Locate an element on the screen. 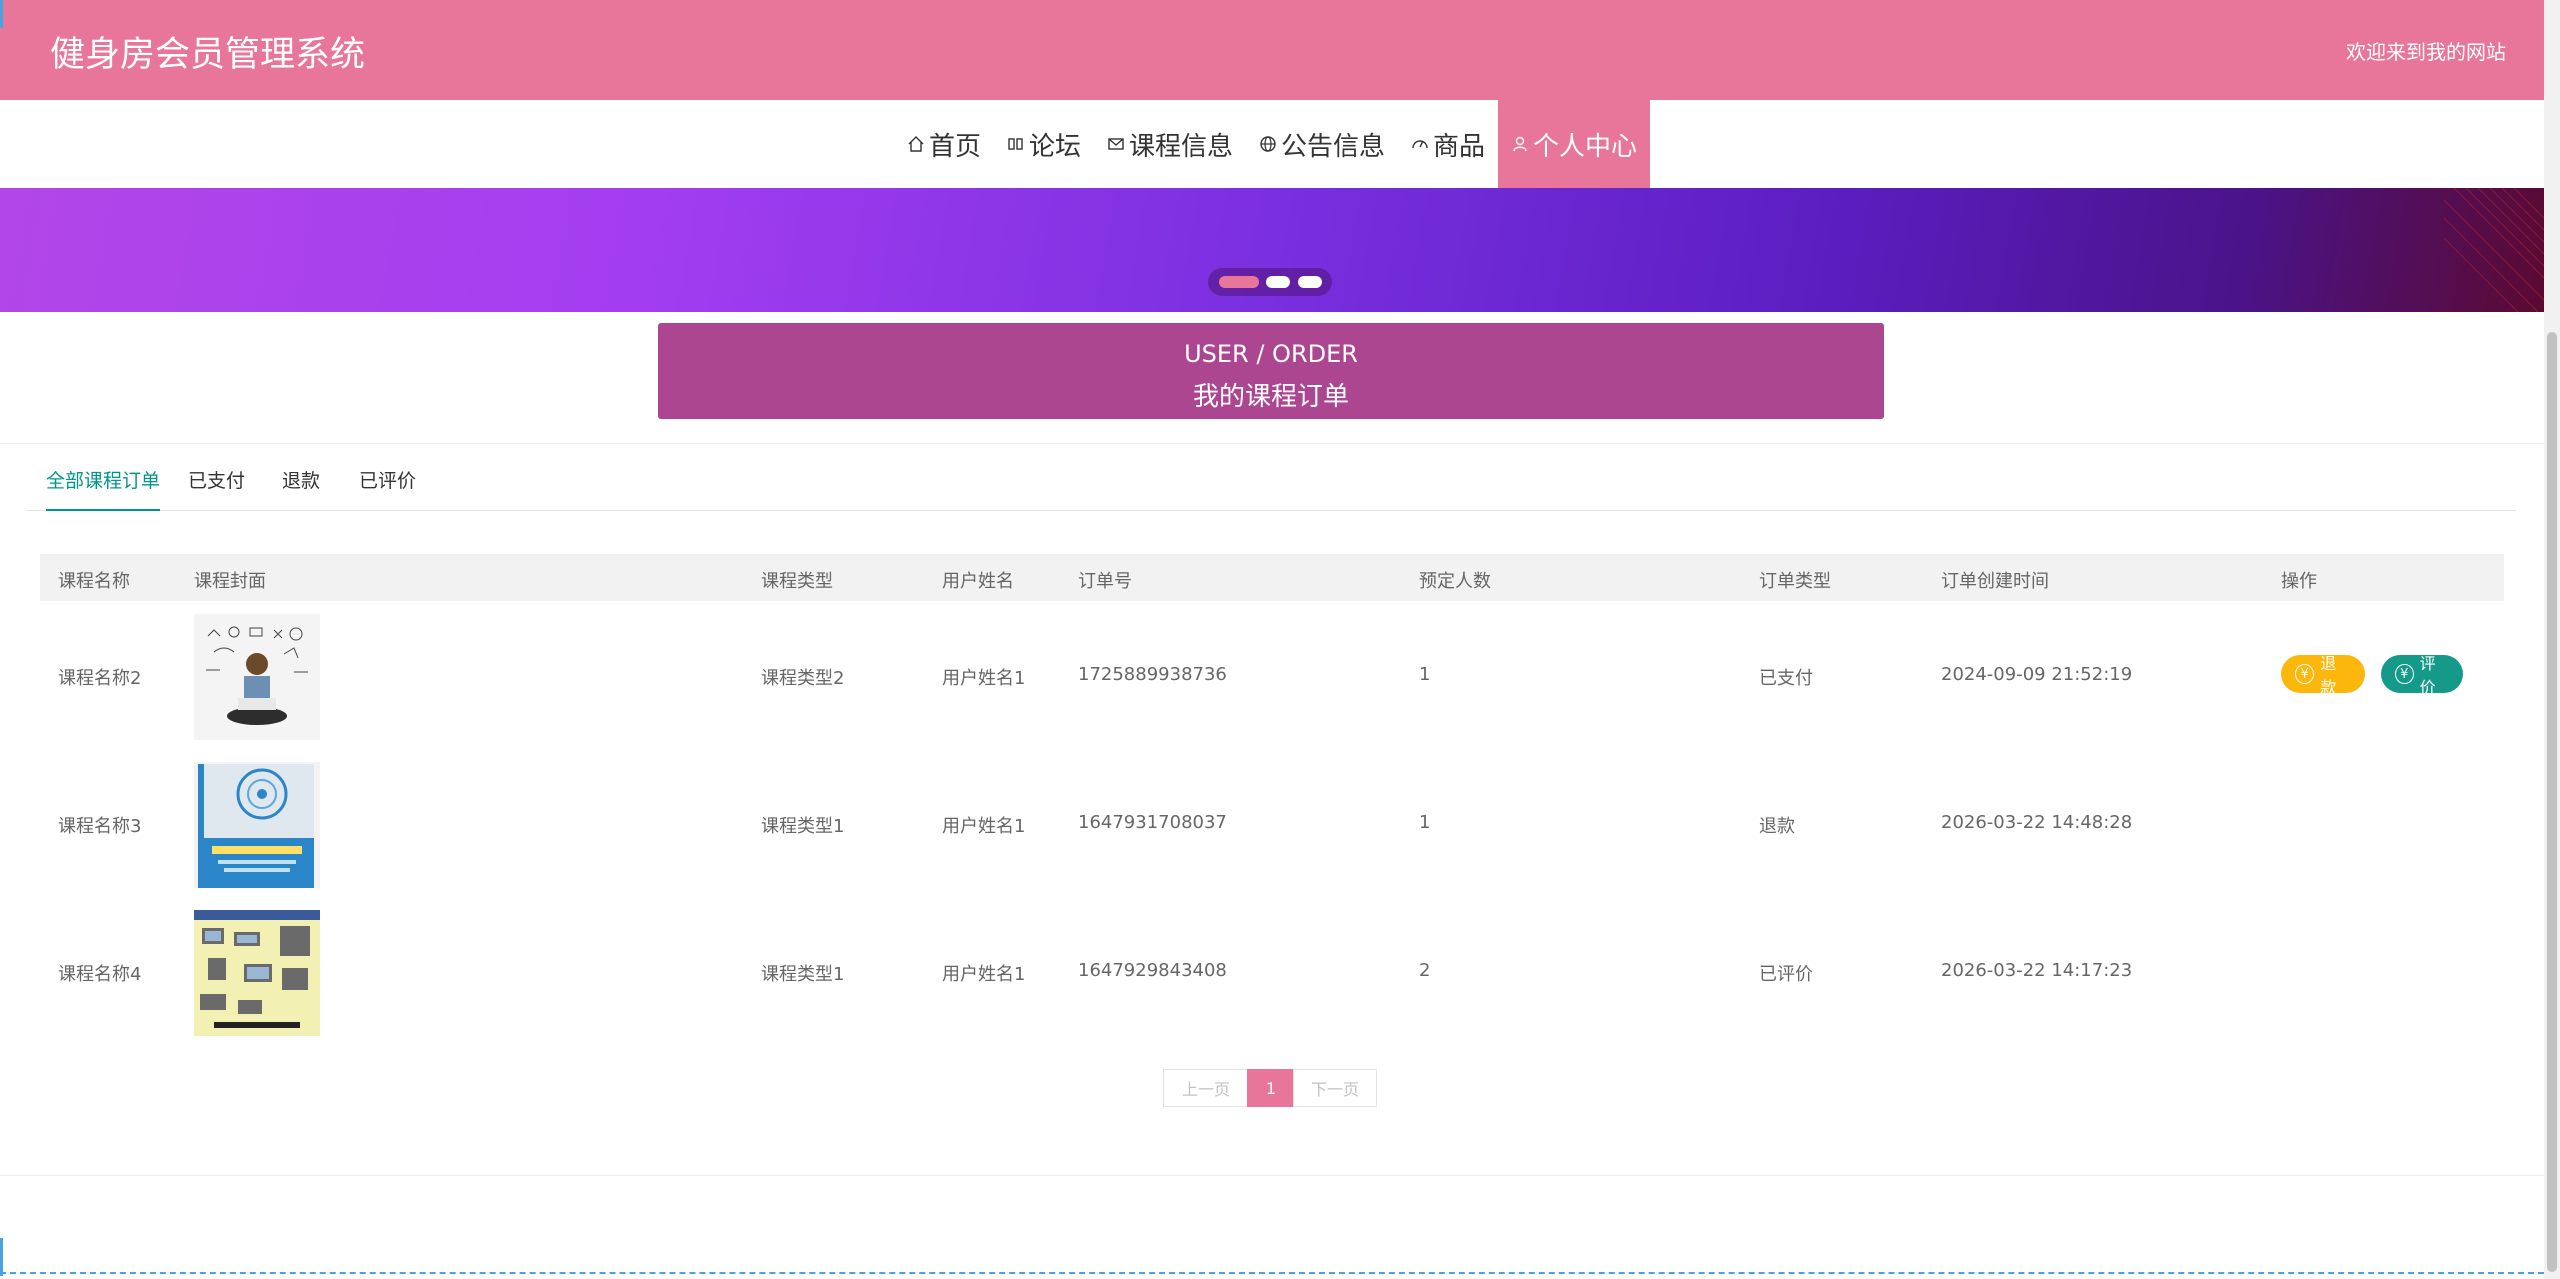 Image resolution: width=2560 pixels, height=1279 pixels. nav-item-notices: 公告信息 is located at coordinates (1322, 144).